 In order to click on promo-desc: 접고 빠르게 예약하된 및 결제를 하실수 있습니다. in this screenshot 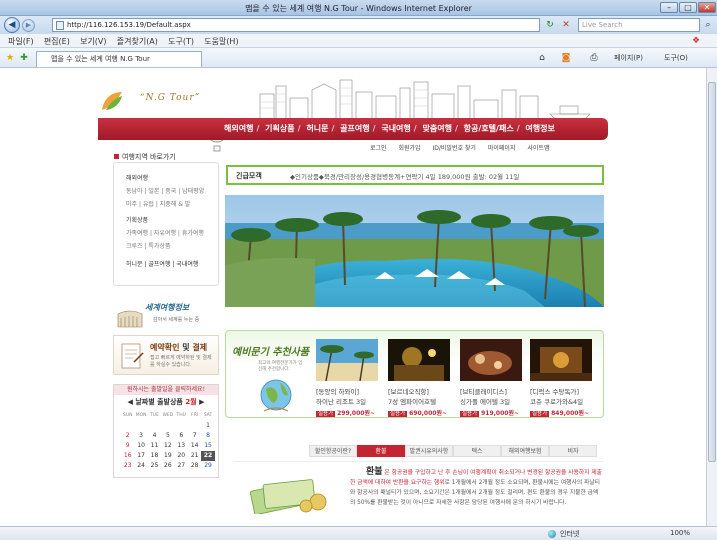, I will do `click(181, 361)`.